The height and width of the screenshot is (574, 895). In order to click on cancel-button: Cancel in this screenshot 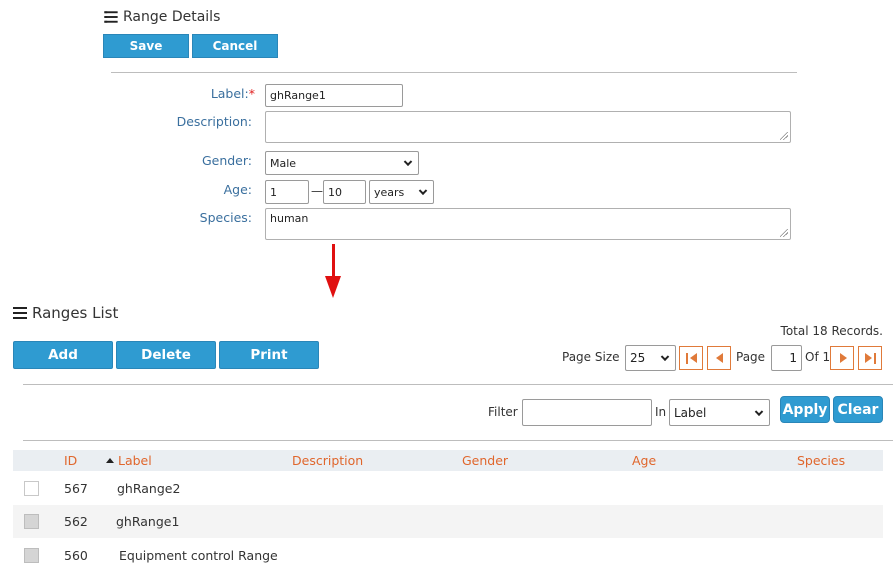, I will do `click(235, 46)`.